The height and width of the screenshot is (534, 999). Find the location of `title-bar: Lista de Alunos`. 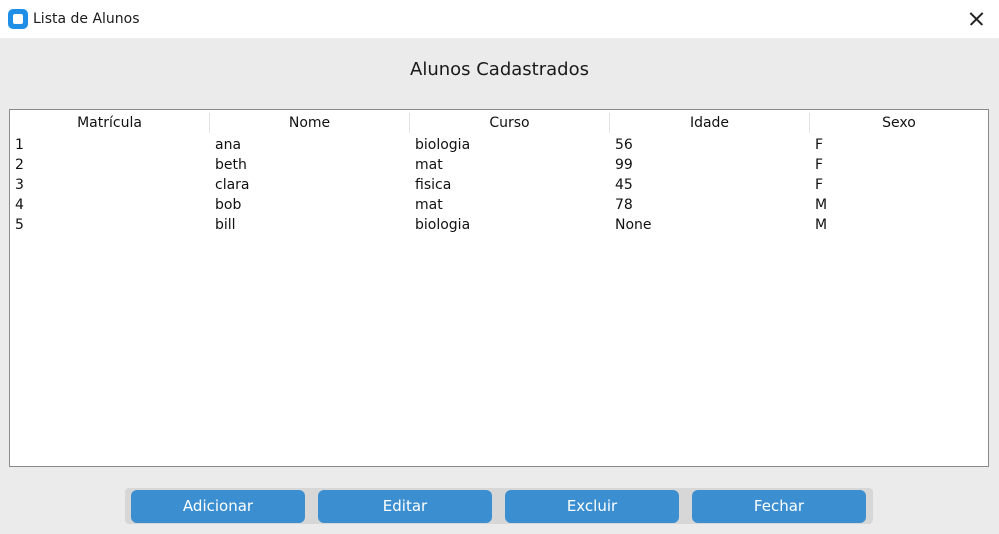

title-bar: Lista de Alunos is located at coordinates (499, 19).